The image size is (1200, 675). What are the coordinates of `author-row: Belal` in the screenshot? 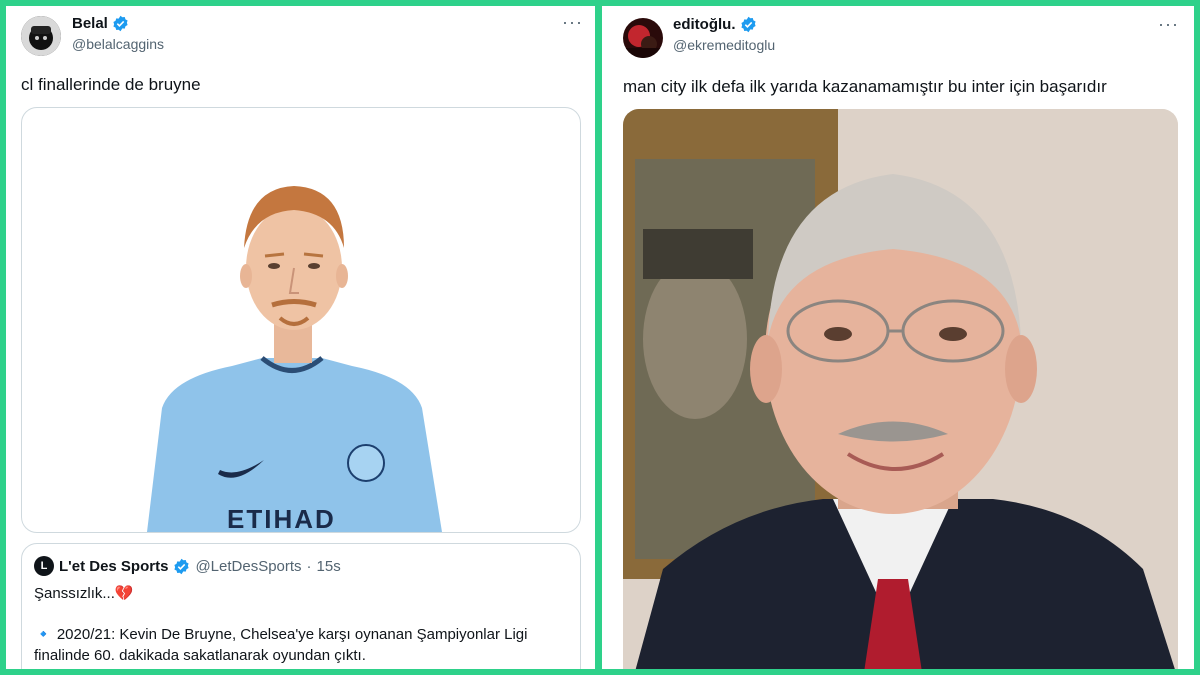 It's located at (100, 23).